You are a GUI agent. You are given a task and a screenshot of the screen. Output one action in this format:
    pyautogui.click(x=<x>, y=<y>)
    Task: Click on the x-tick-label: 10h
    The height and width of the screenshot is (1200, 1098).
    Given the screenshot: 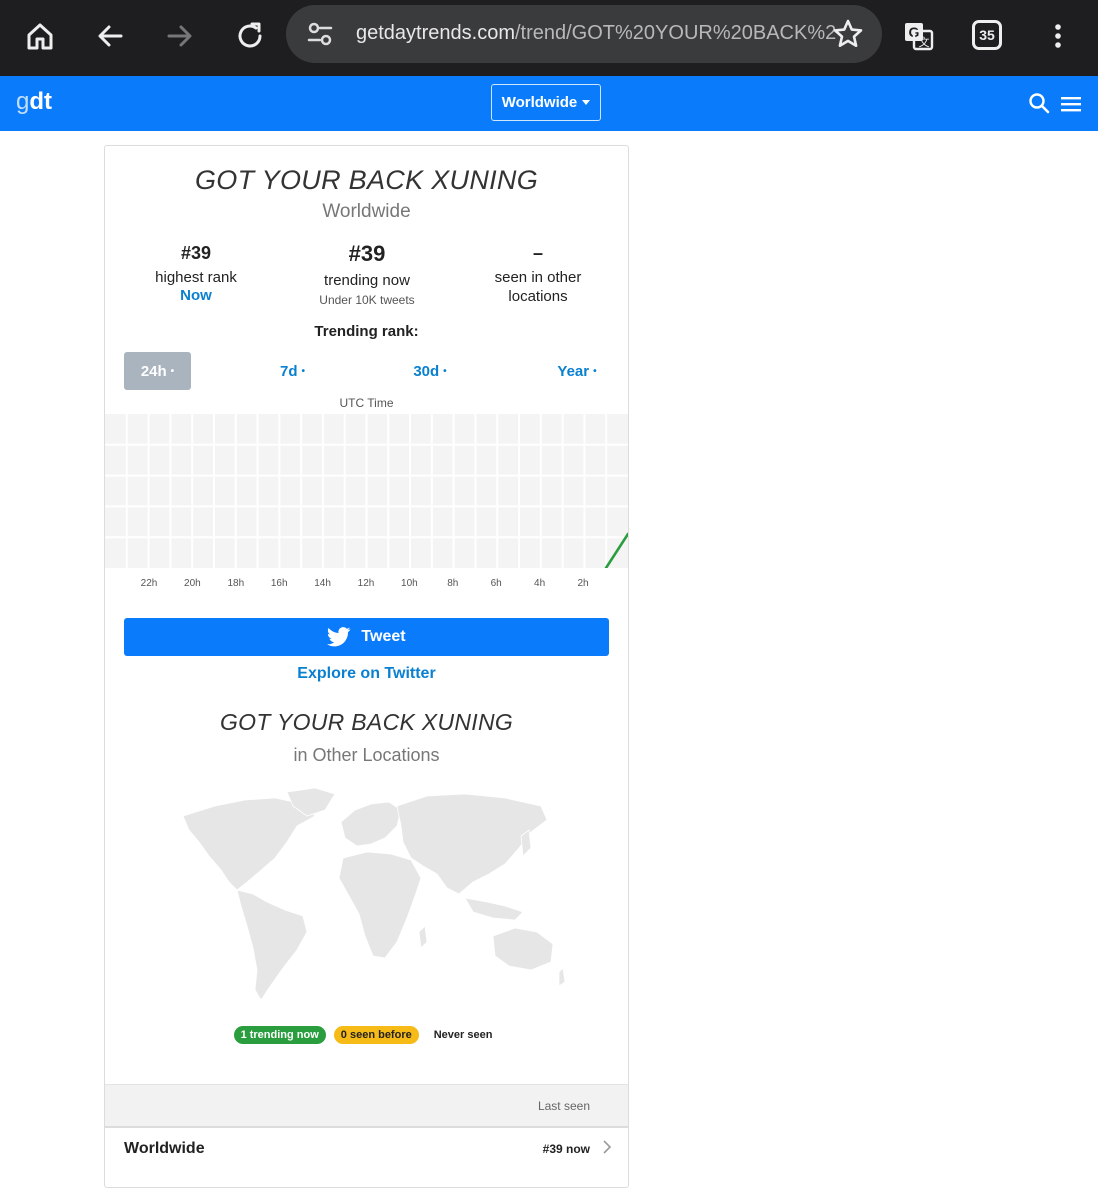 What is the action you would take?
    pyautogui.click(x=409, y=583)
    